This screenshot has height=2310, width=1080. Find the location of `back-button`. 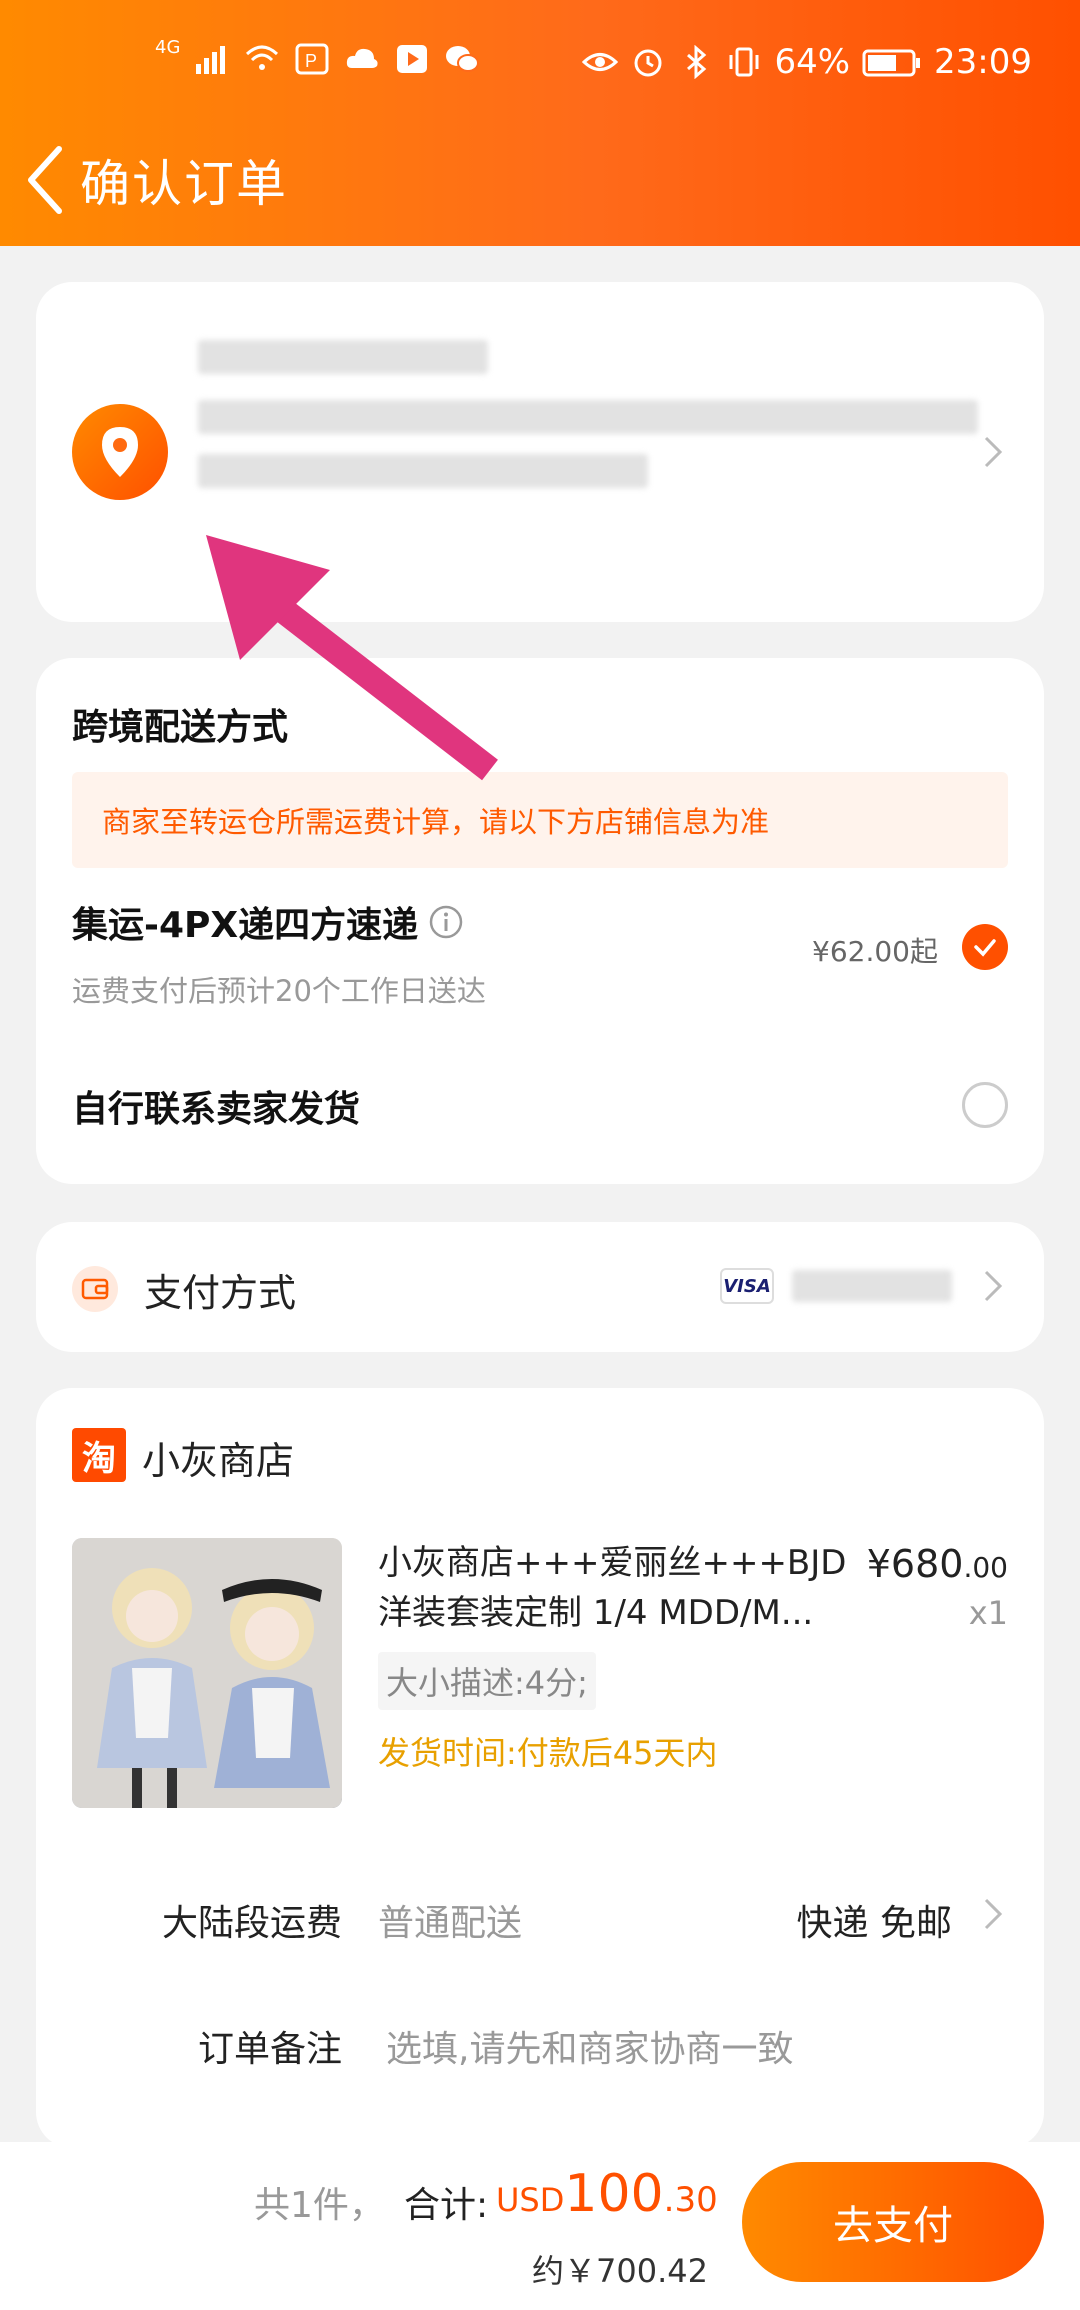

back-button is located at coordinates (45, 180).